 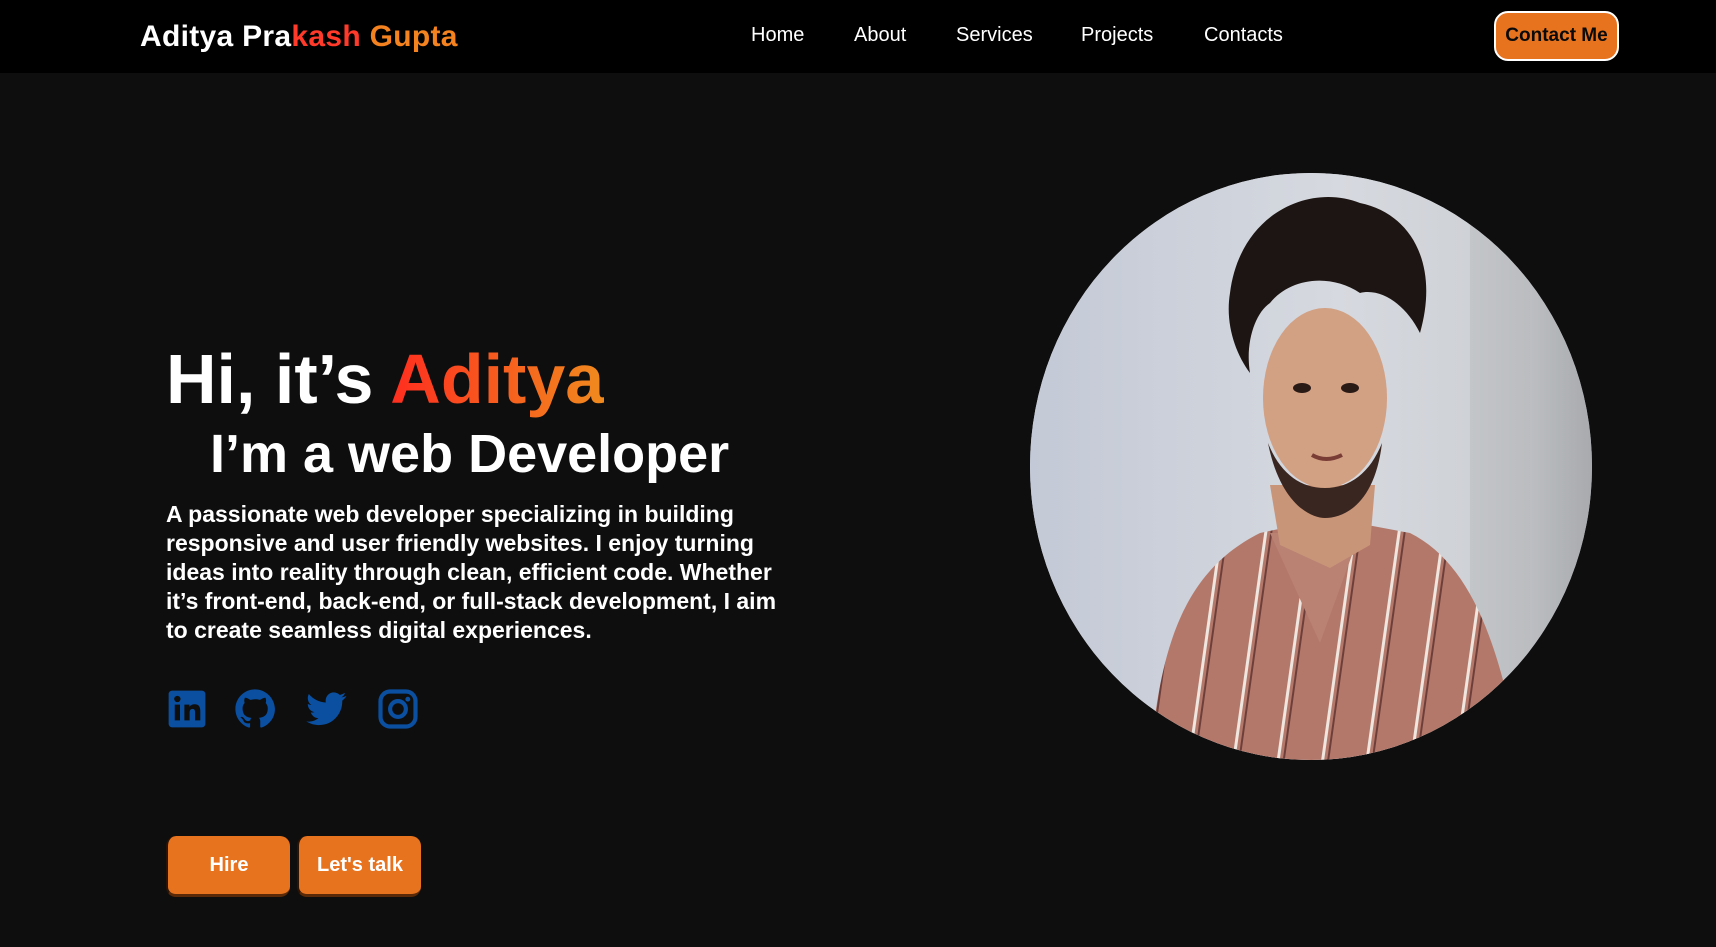 What do you see at coordinates (326, 709) in the screenshot?
I see `twitter-icon` at bounding box center [326, 709].